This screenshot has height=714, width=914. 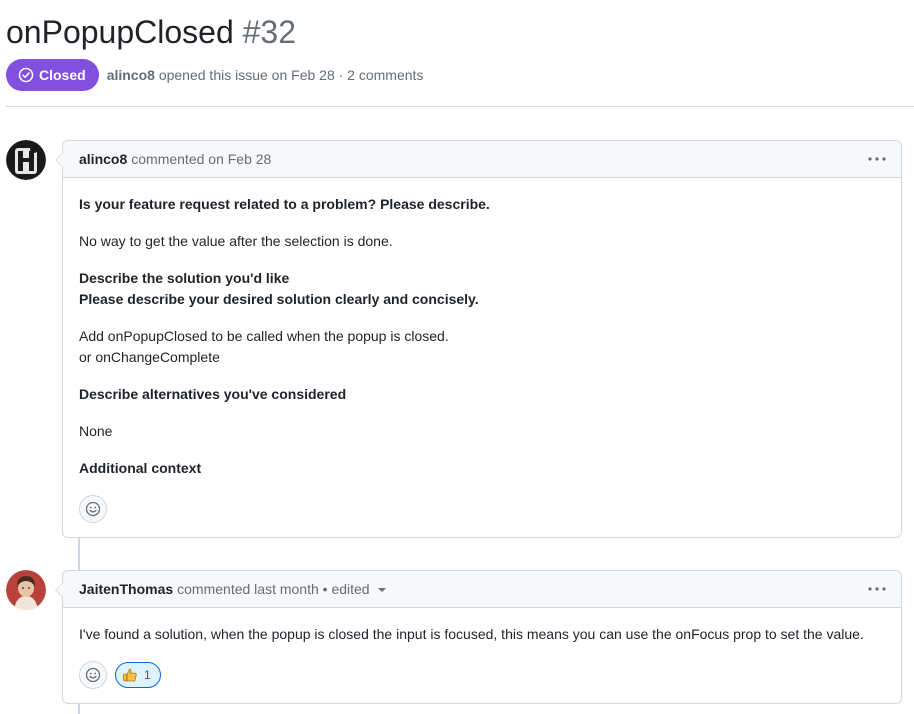 I want to click on comment-heading: Describe alternatives you've considered, so click(x=213, y=394).